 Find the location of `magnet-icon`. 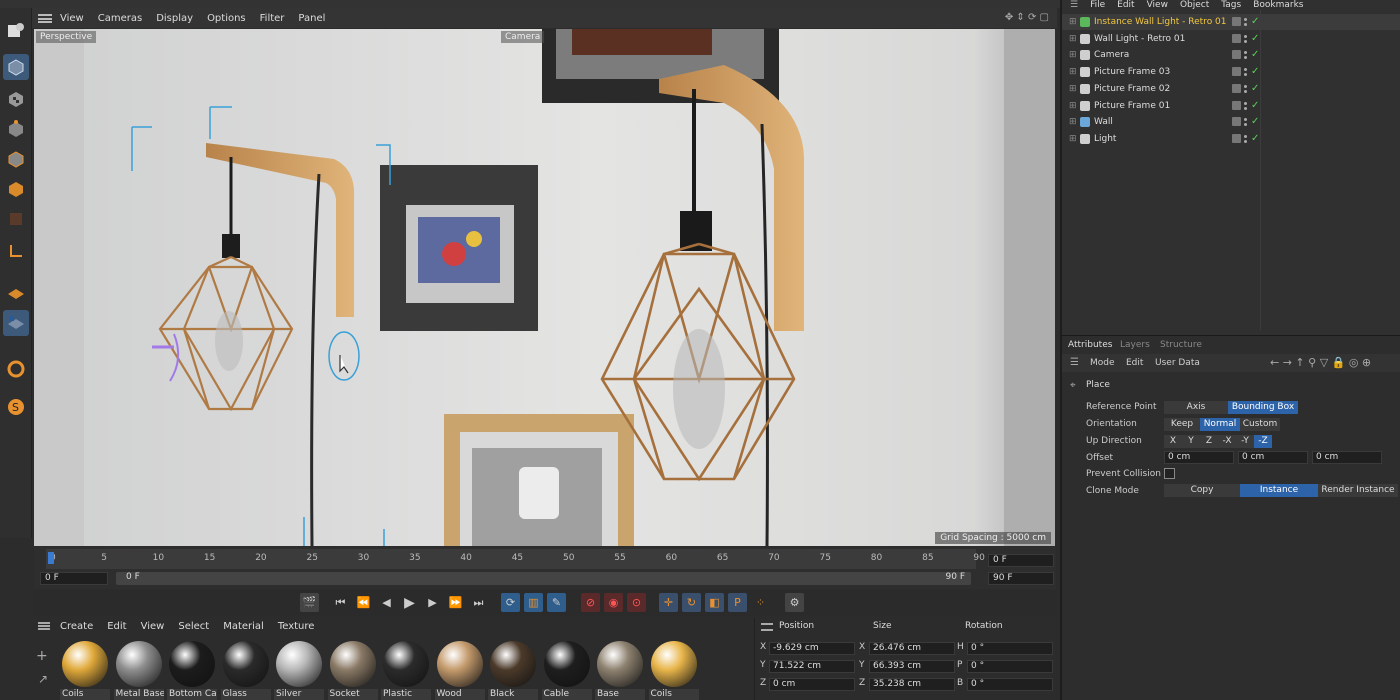

magnet-icon is located at coordinates (16, 369).